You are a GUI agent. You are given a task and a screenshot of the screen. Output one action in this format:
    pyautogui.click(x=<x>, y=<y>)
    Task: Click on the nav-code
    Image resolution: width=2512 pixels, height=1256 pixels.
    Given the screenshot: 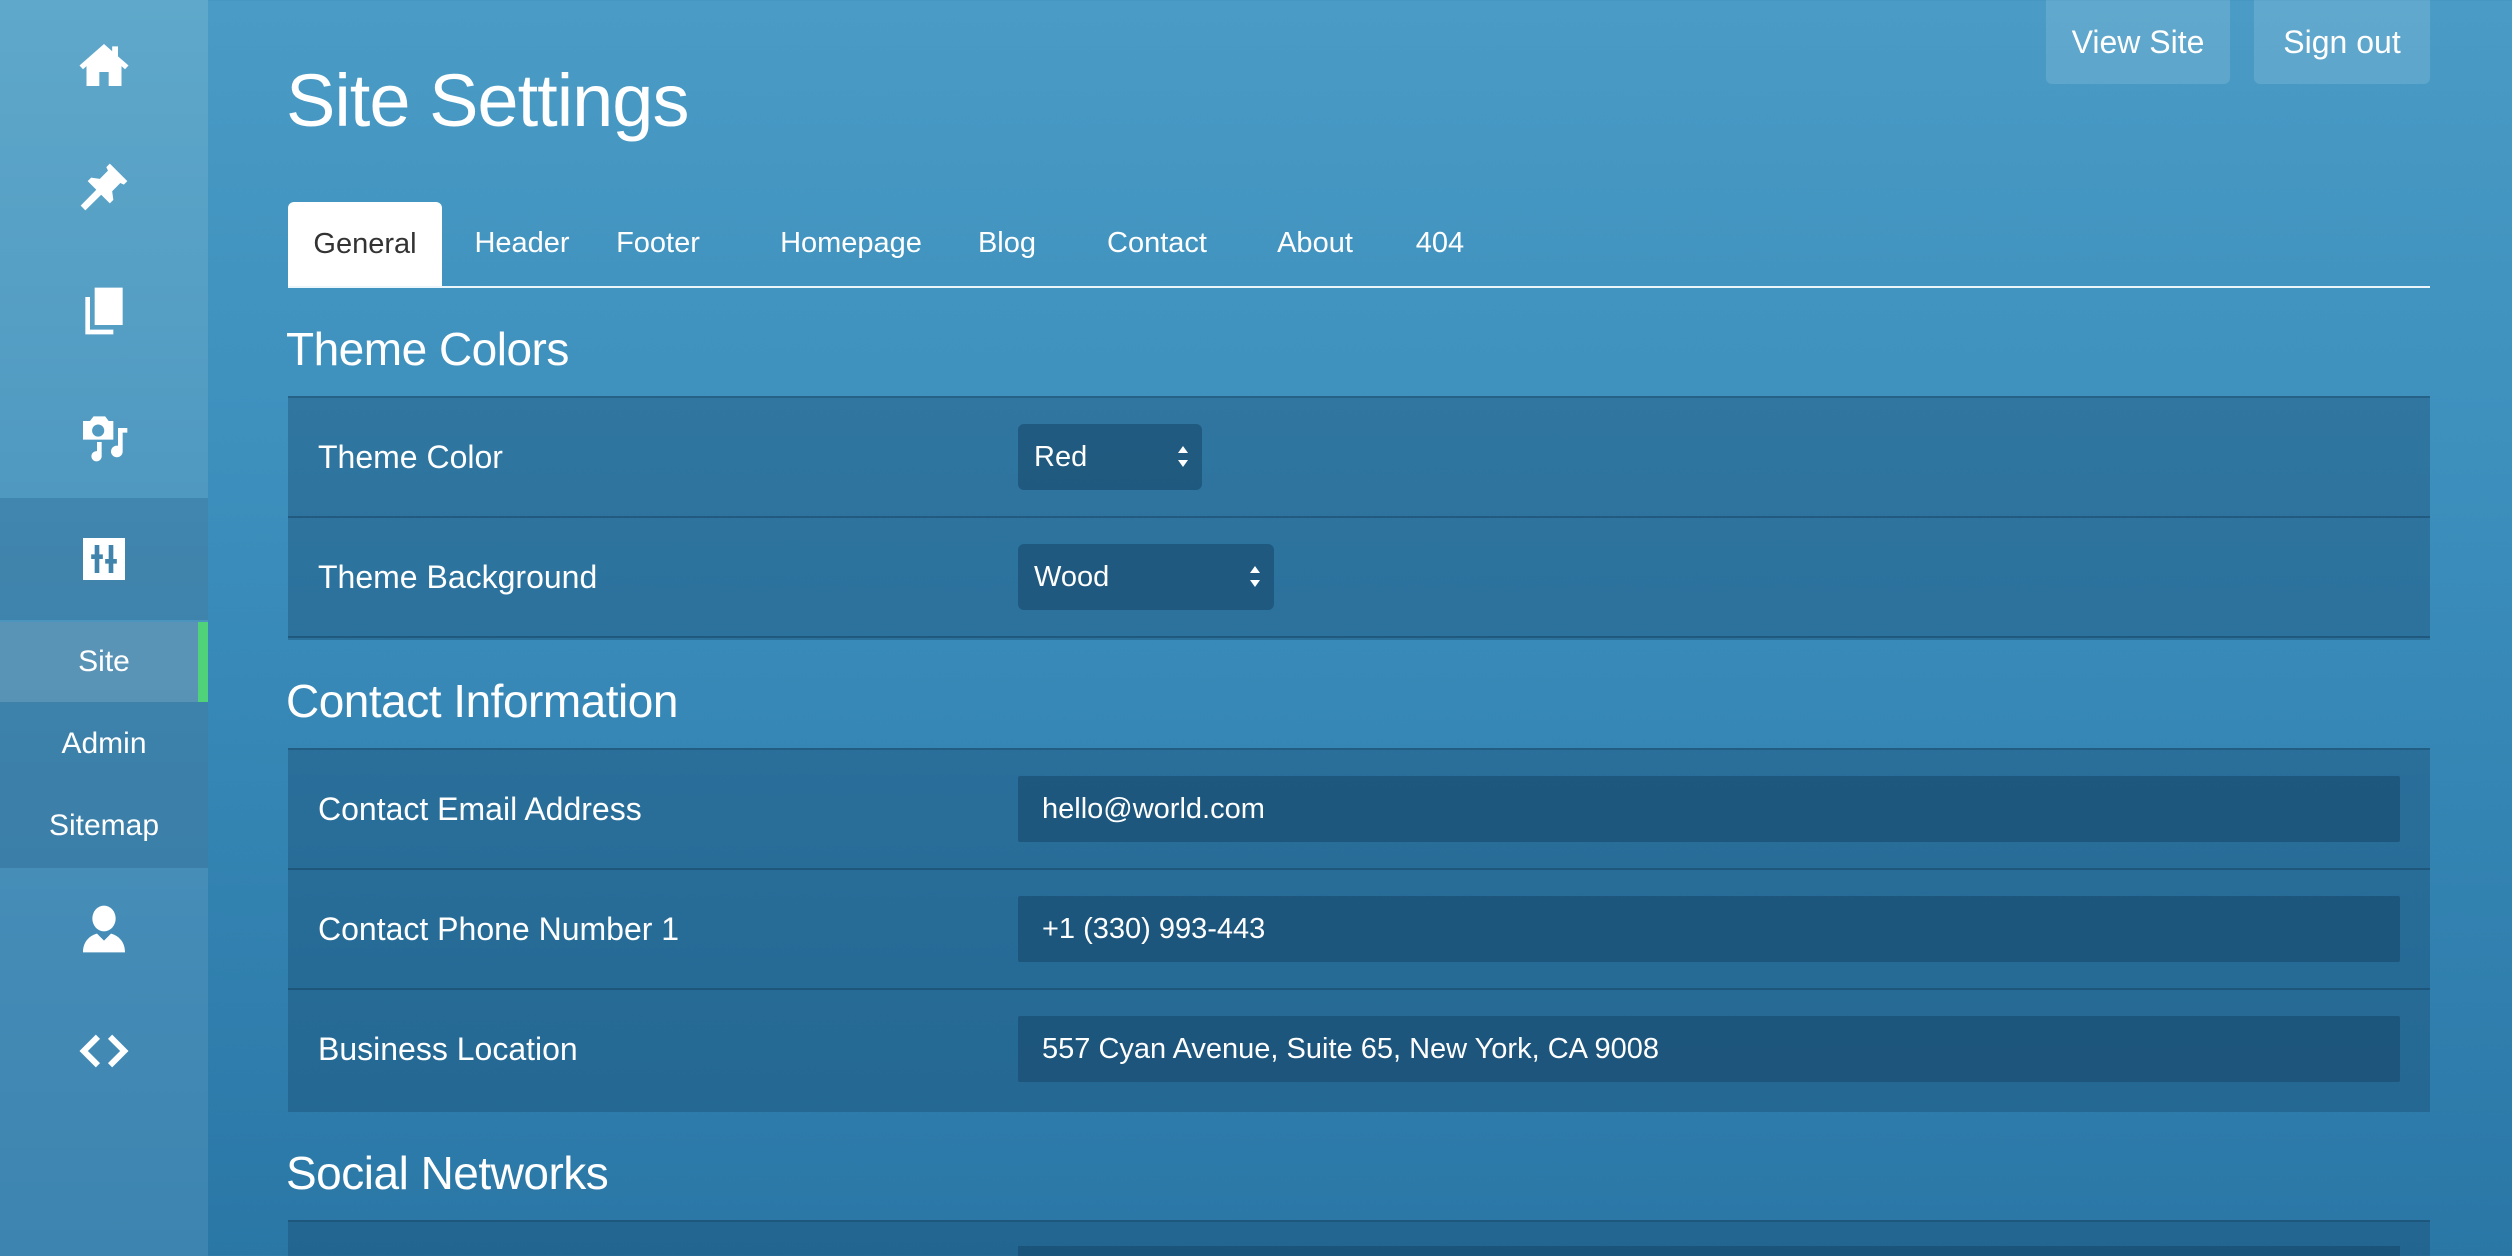 What is the action you would take?
    pyautogui.click(x=104, y=1051)
    